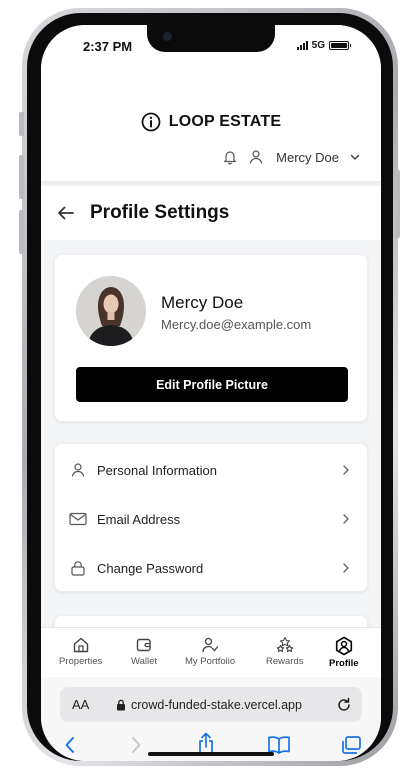 Image resolution: width=417 pixels, height=771 pixels. I want to click on browser-back-icon, so click(70, 745).